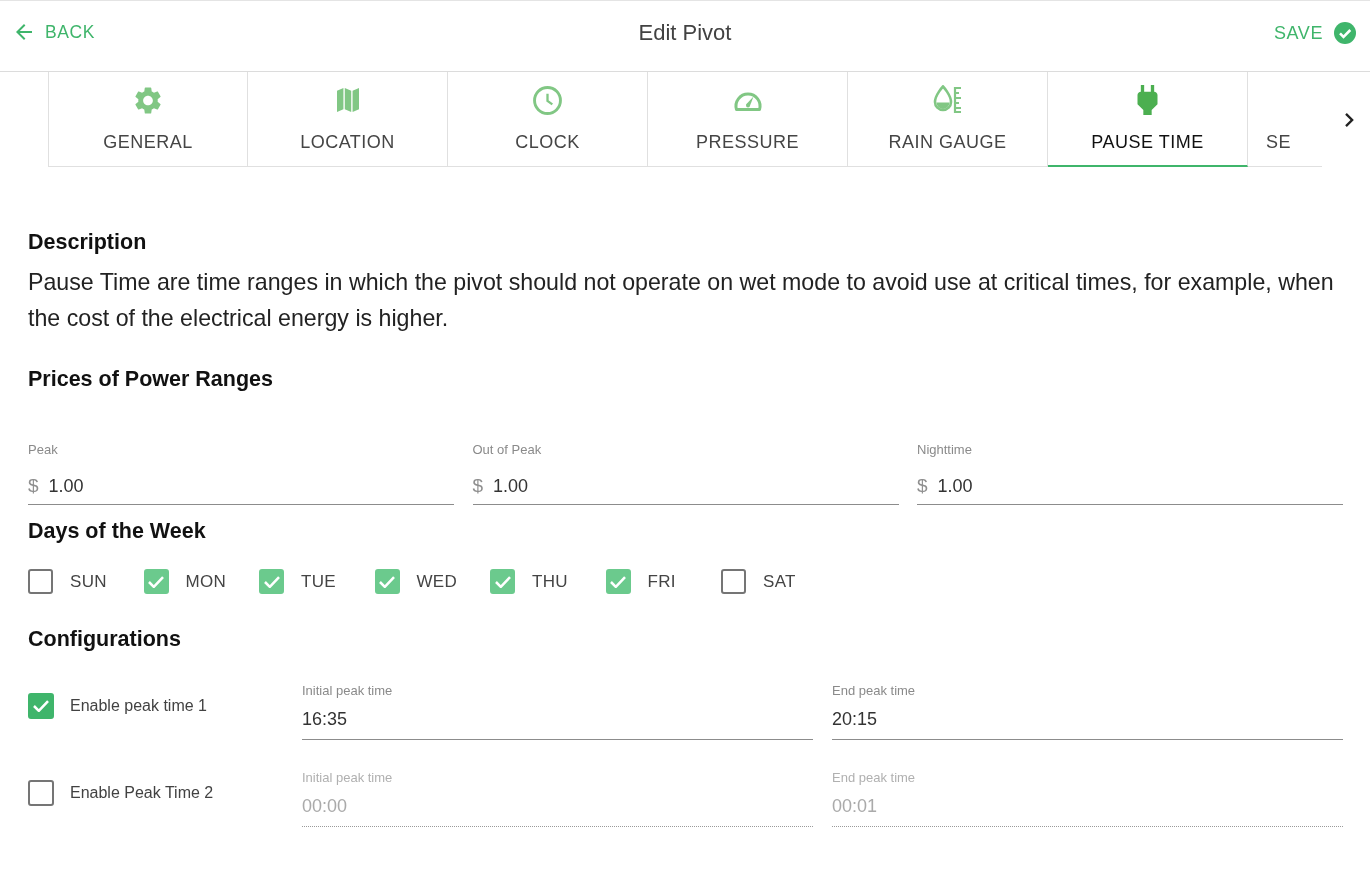  What do you see at coordinates (681, 300) in the screenshot?
I see `description-text: Pause Time are time ranges in which the pivot should not operate on wet mode to avoid use at critical times, for example, when the cost of the electrical energy is higher.` at bounding box center [681, 300].